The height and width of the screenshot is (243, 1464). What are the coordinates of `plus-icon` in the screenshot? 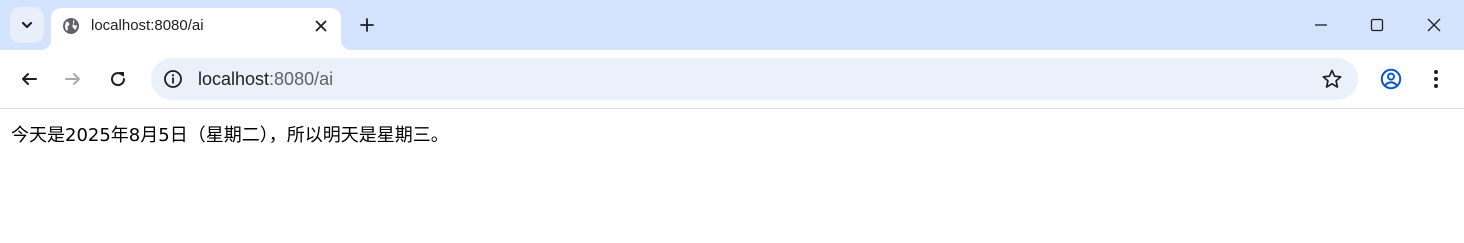 It's located at (367, 25).